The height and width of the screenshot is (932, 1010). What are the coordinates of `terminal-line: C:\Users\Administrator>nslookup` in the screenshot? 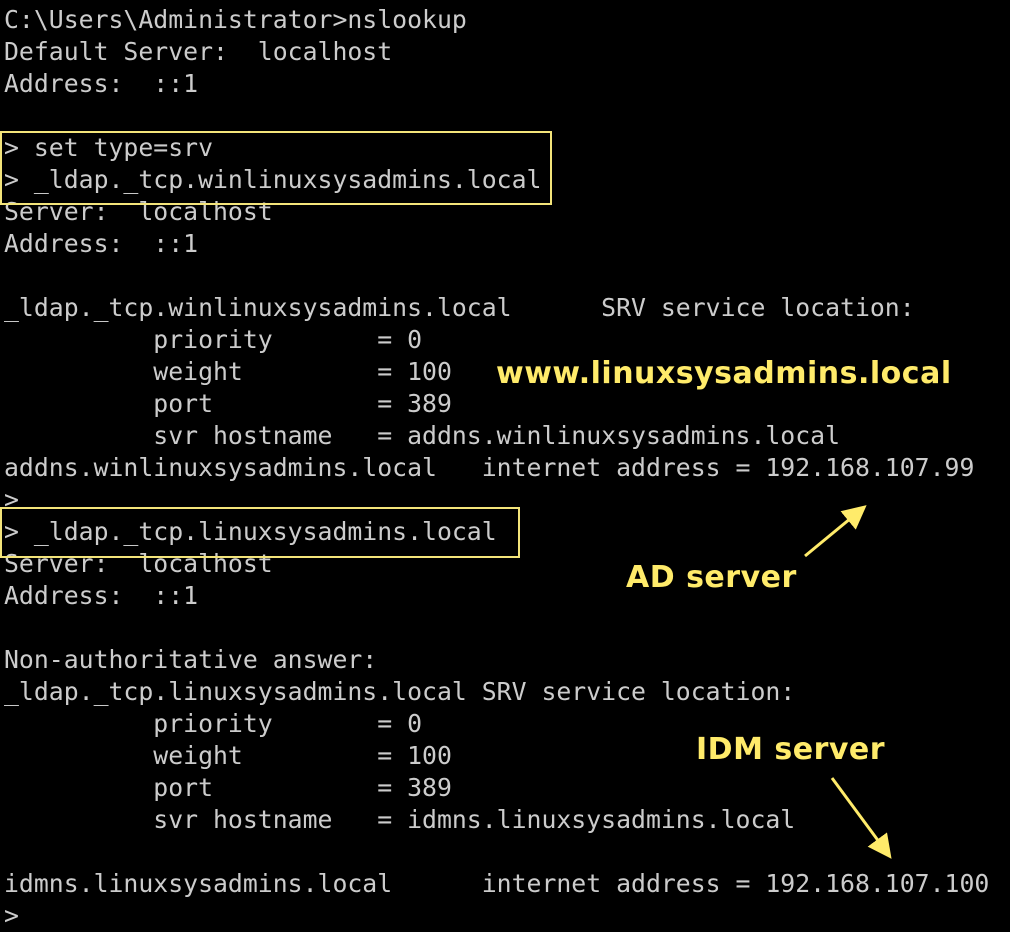 It's located at (235, 19).